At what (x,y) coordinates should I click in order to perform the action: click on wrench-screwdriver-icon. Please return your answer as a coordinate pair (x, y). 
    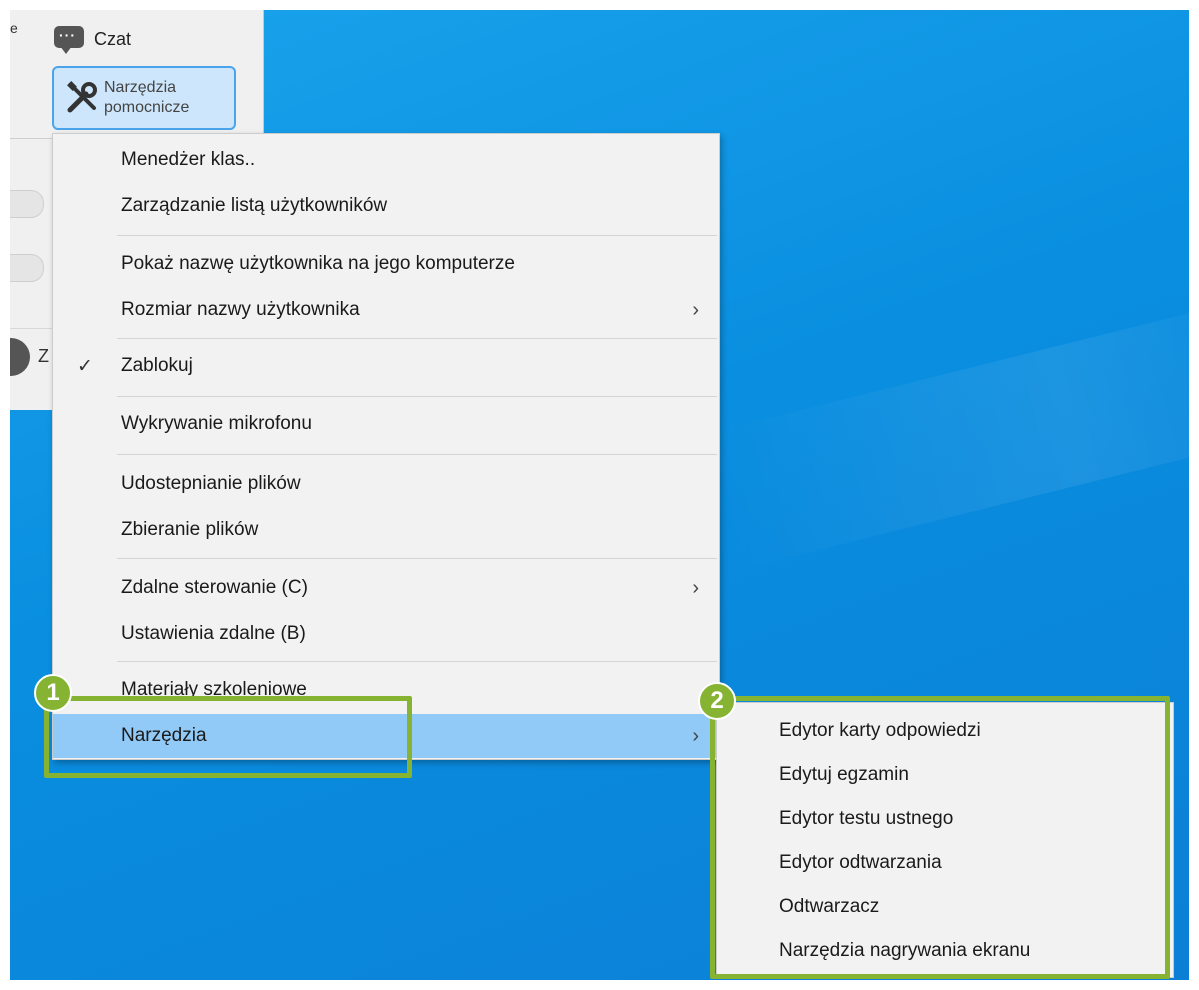
    Looking at the image, I should click on (82, 98).